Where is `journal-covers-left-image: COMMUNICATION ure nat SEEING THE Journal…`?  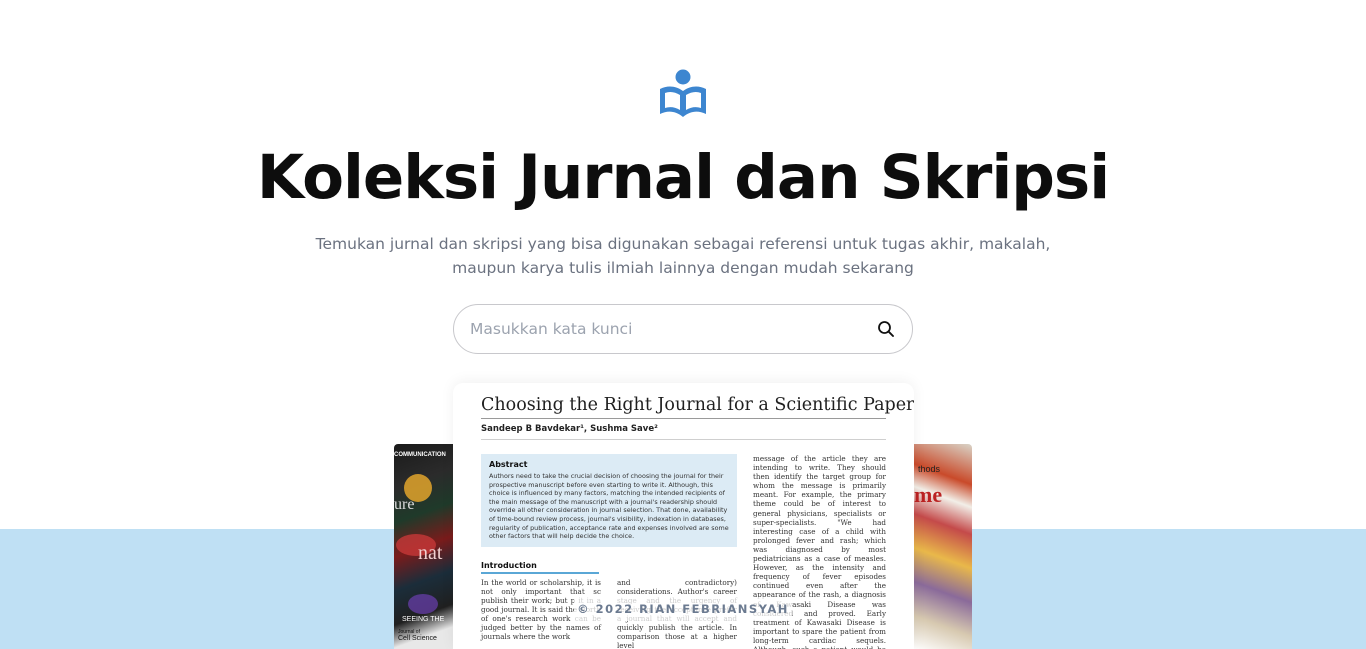 journal-covers-left-image: COMMUNICATION ure nat SEEING THE Journal… is located at coordinates (424, 546).